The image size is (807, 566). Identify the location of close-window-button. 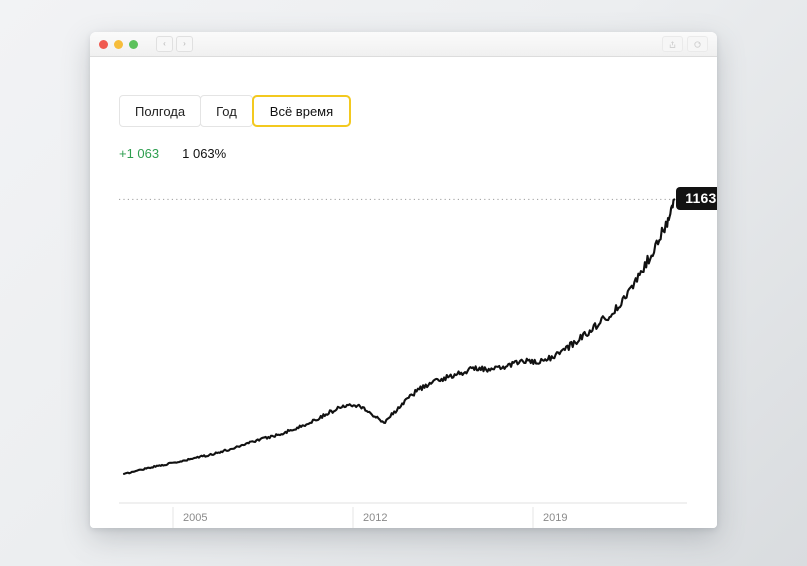
(103, 44).